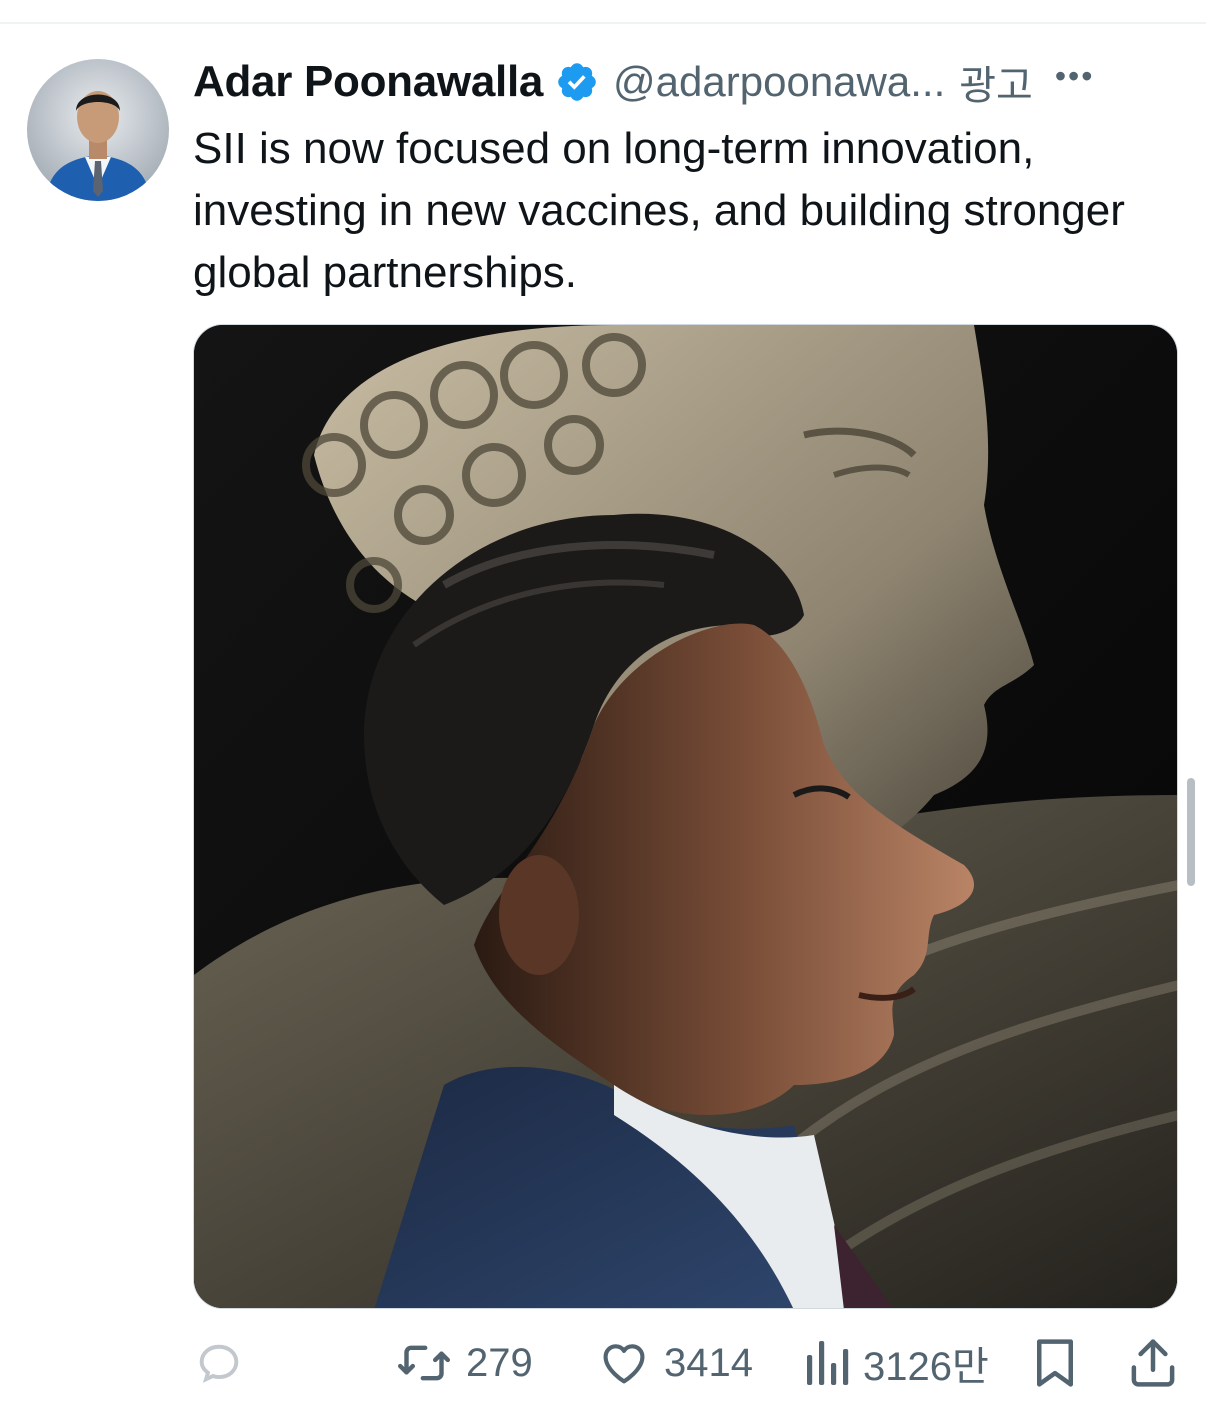 The width and height of the screenshot is (1206, 1426). Describe the element at coordinates (926, 1367) in the screenshot. I see `views-count: 3126만` at that location.